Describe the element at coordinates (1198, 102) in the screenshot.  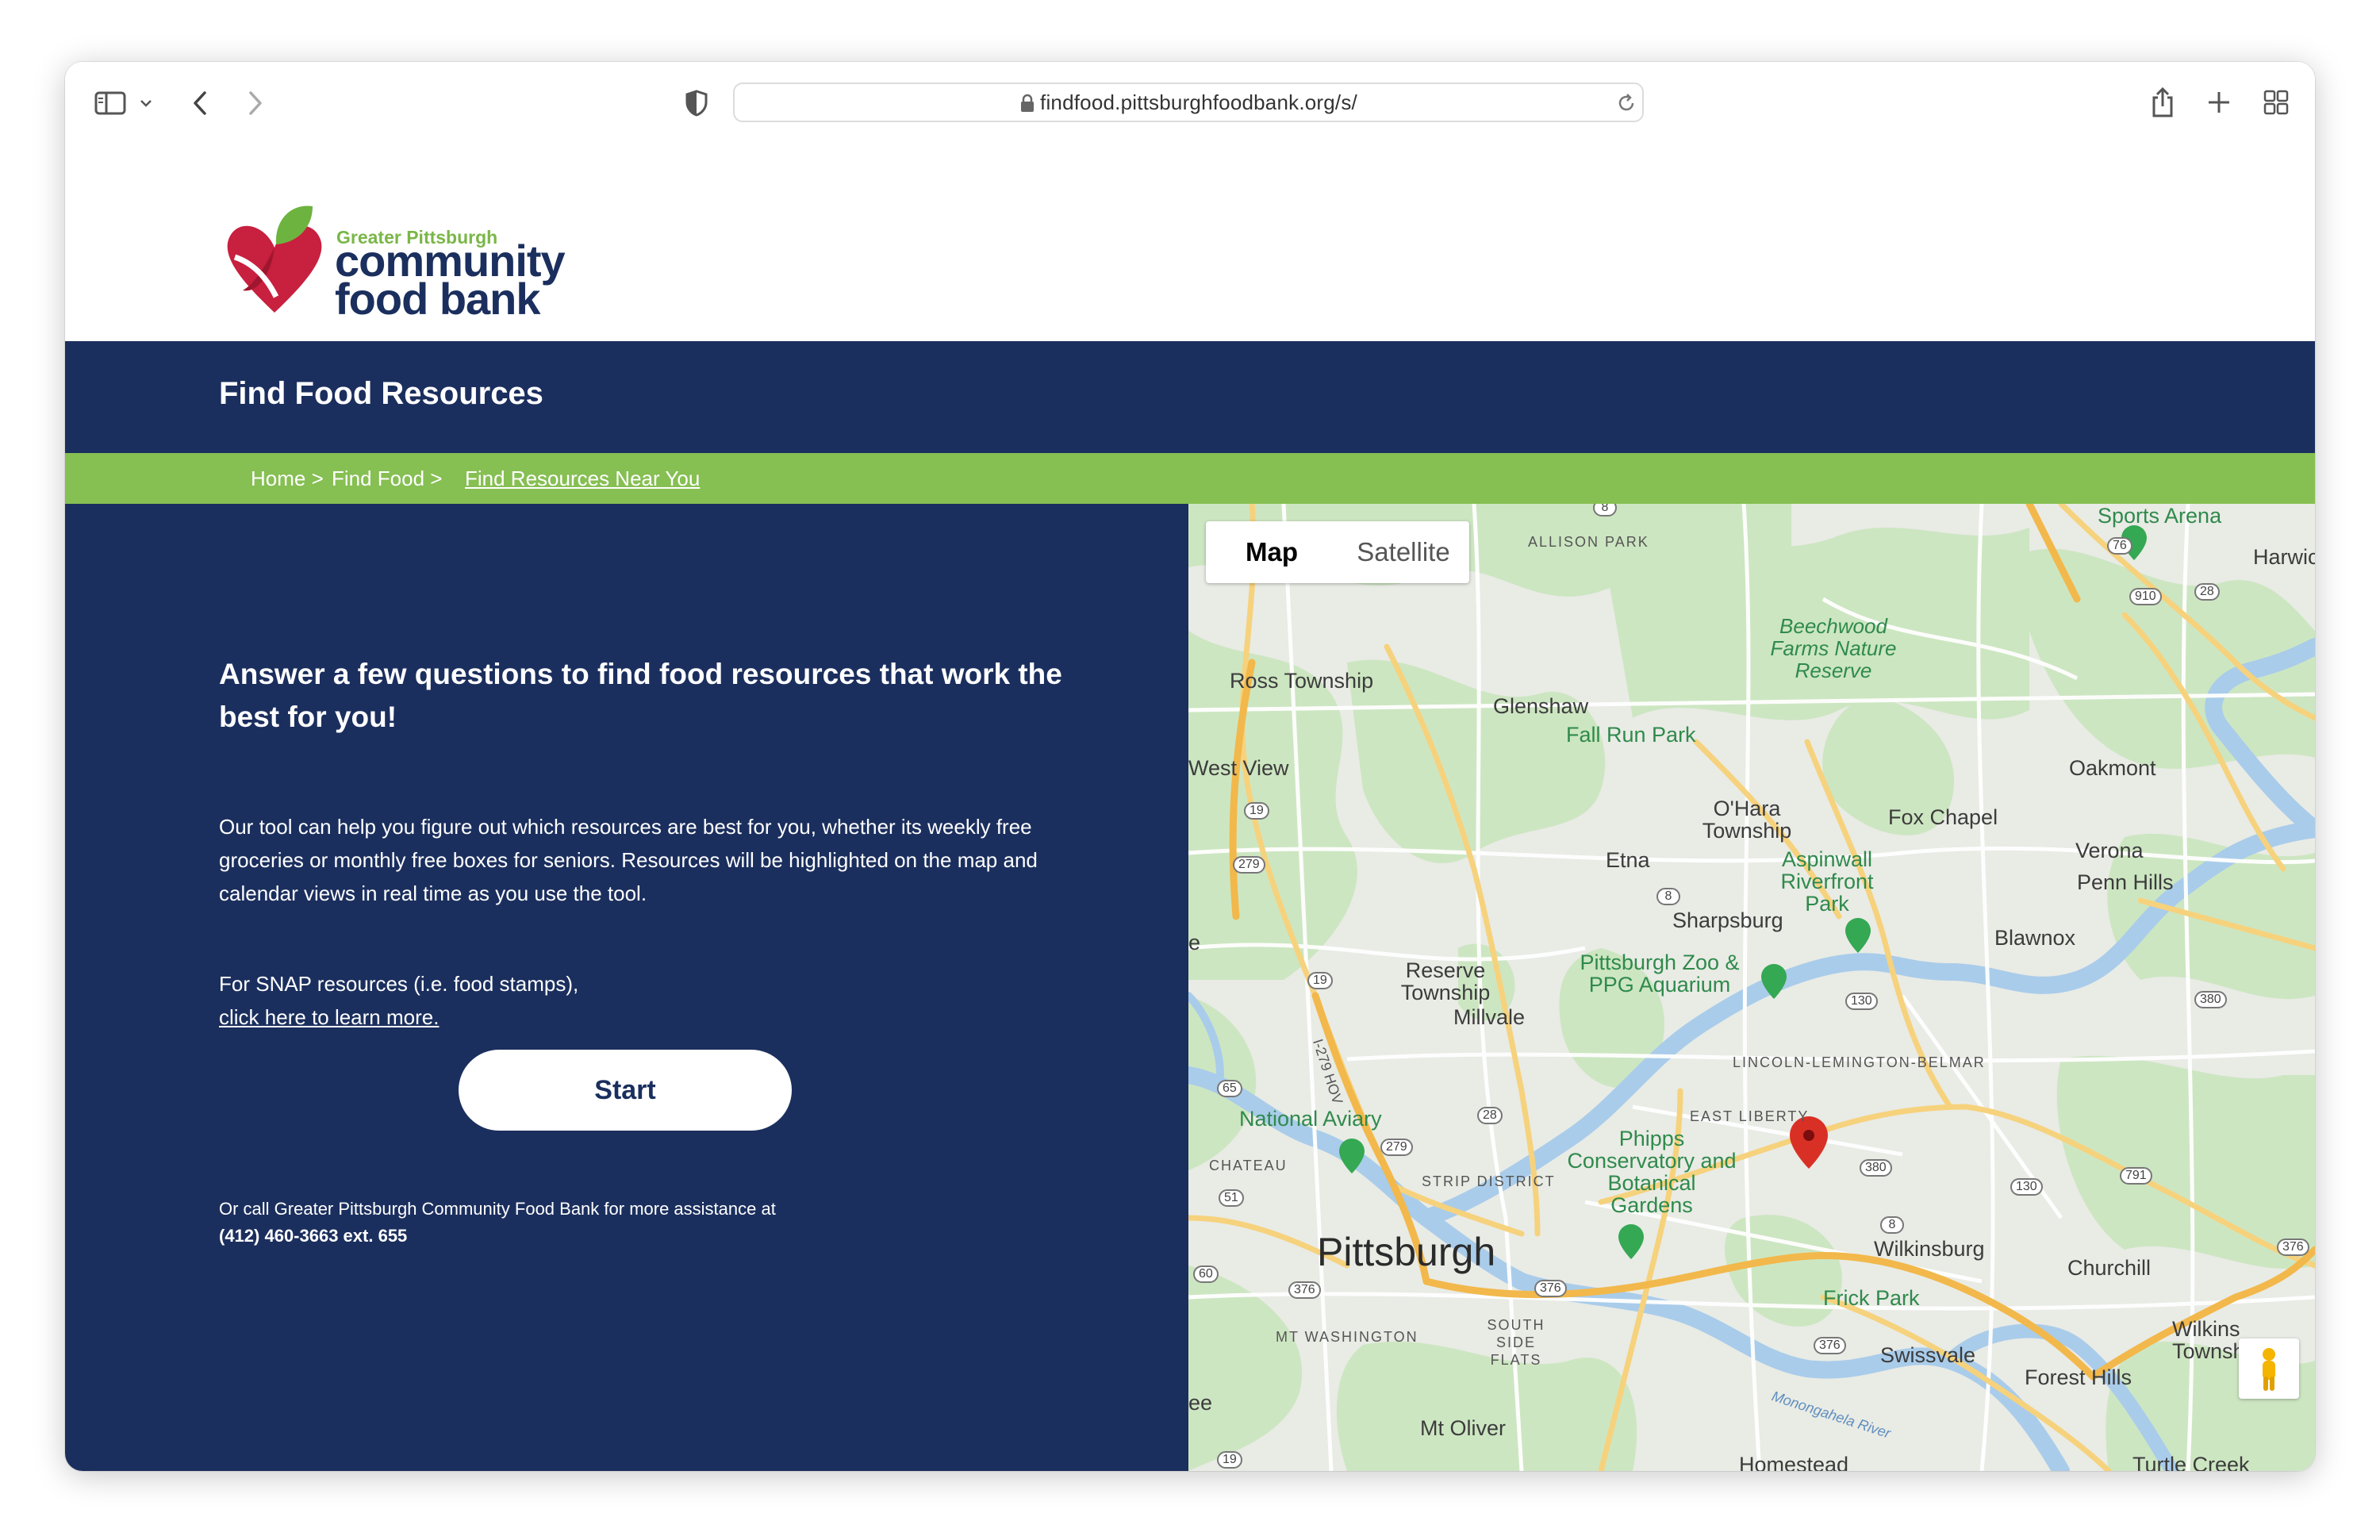
I see `url-text: findfood.pittsburghfoodbank.org/s/` at that location.